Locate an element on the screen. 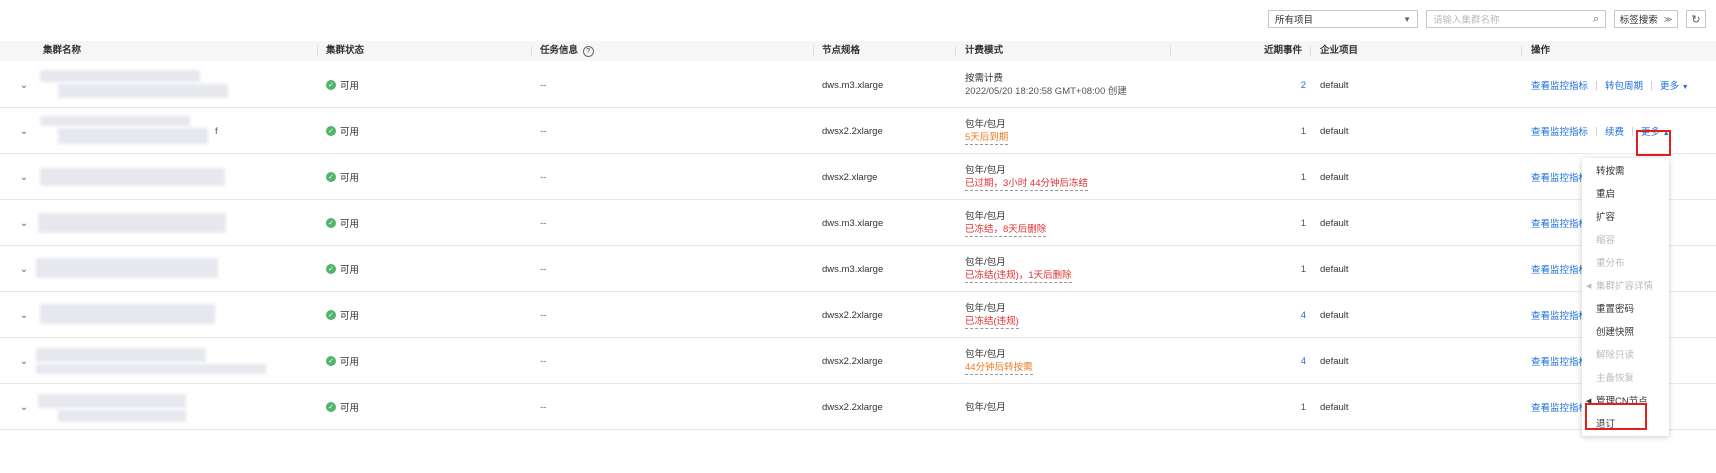  more-button-highlight is located at coordinates (1653, 143).